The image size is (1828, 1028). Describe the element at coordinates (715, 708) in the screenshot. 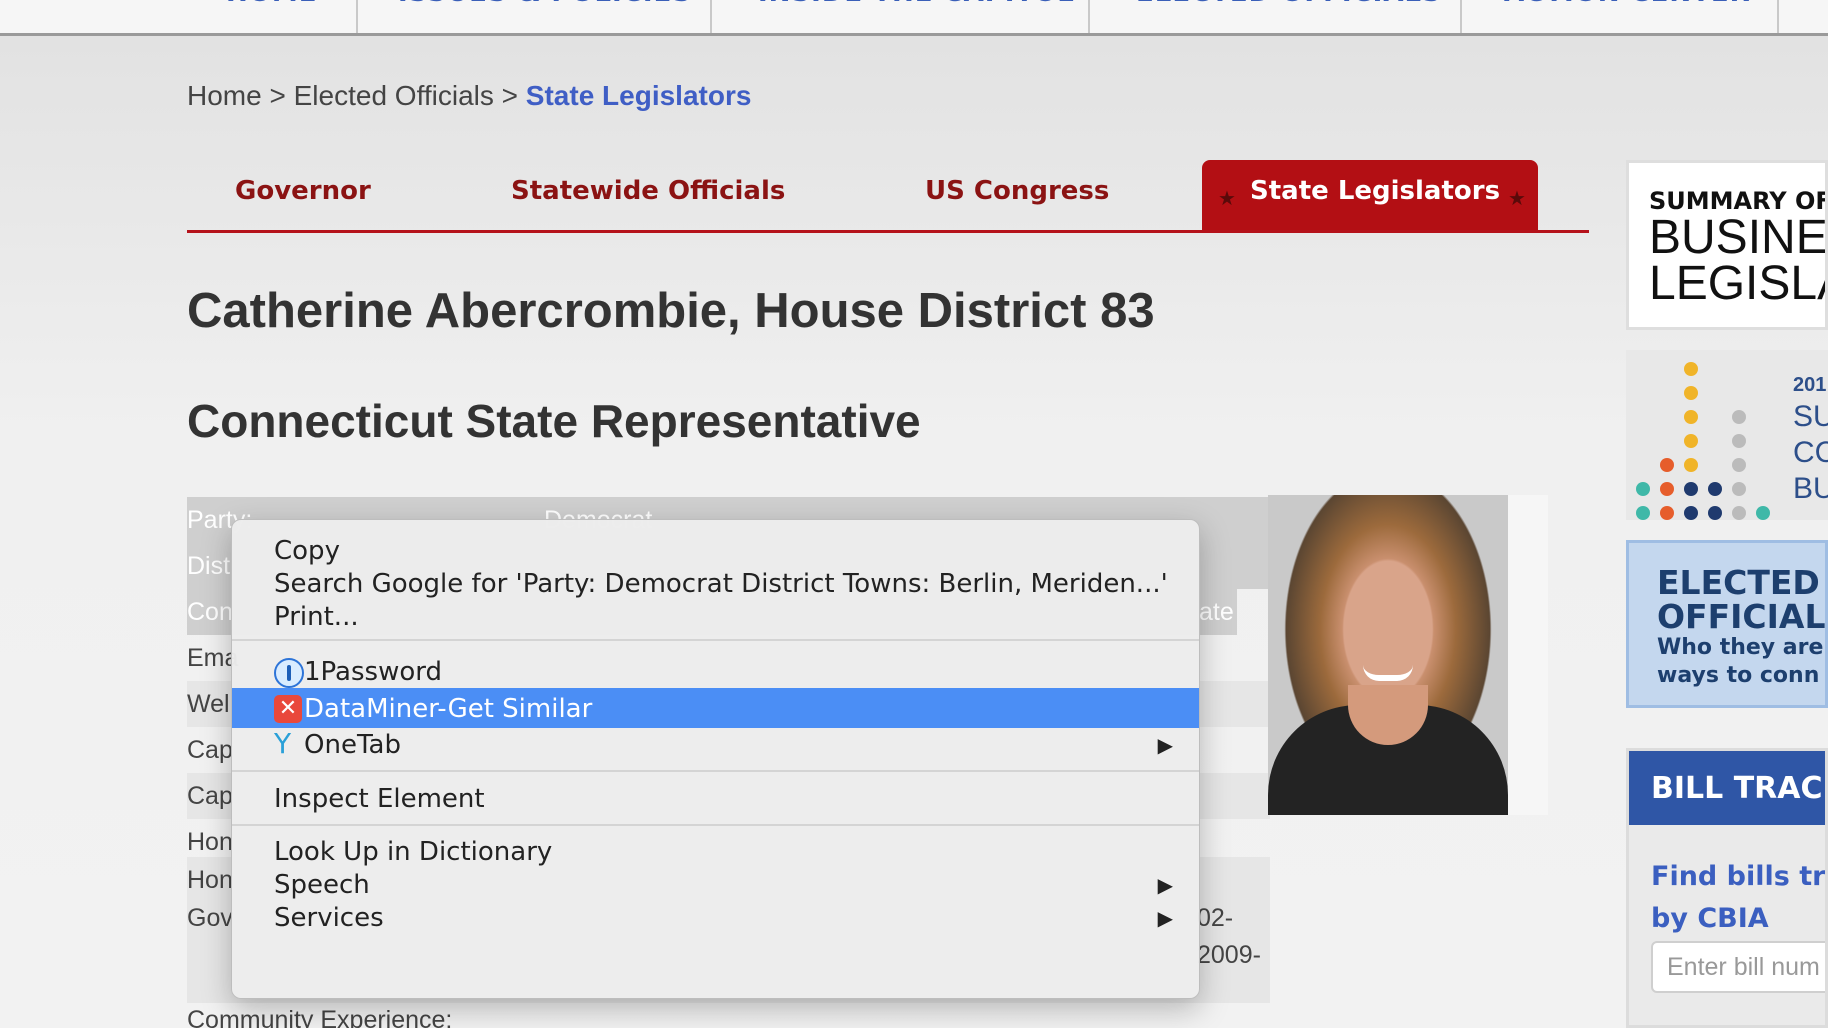

I see `menu-item-dataminer: ✕ DataMiner-Get Similar` at that location.